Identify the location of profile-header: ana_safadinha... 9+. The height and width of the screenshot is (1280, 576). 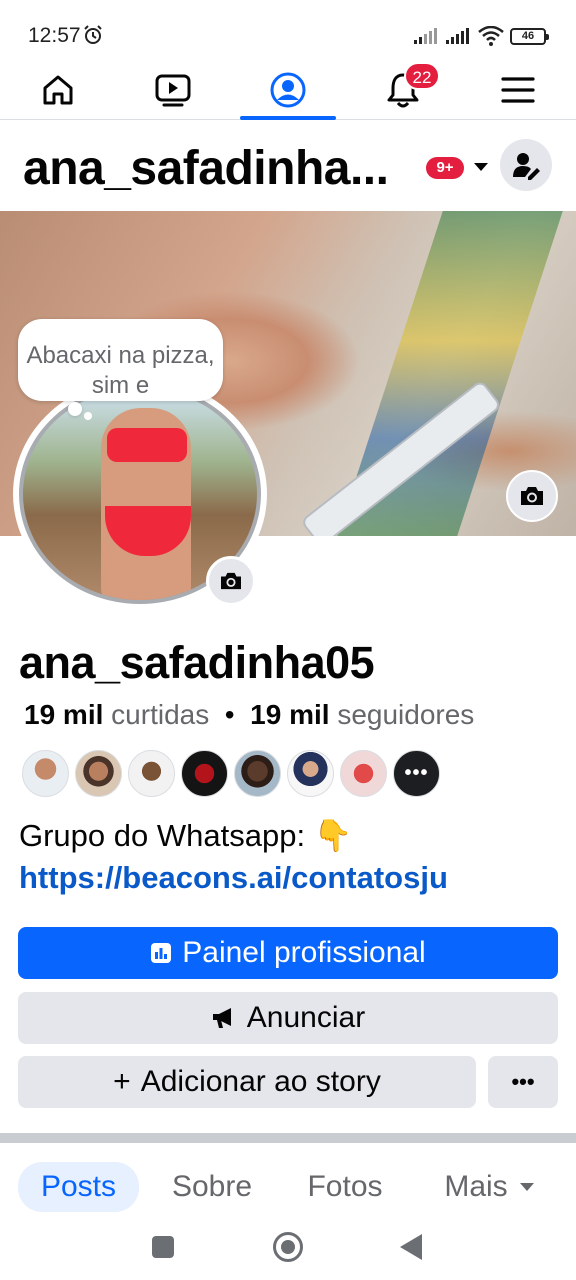
(288, 166).